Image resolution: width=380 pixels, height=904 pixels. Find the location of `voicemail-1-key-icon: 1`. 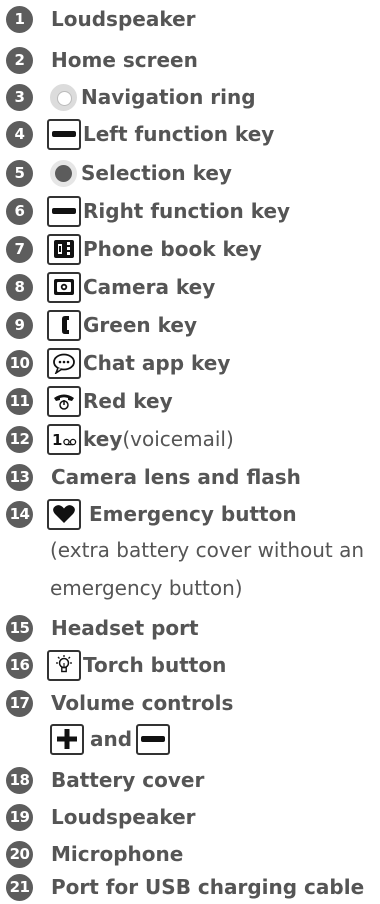

voicemail-1-key-icon: 1 is located at coordinates (64, 439).